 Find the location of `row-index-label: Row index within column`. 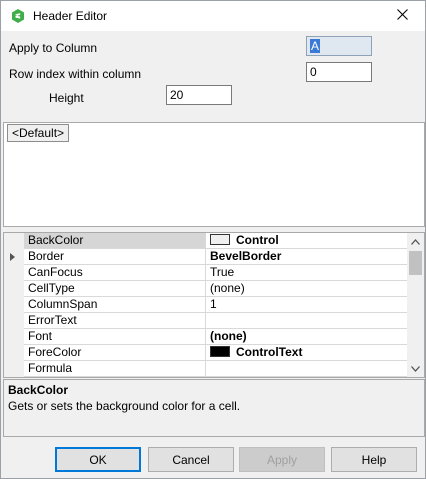

row-index-label: Row index within column is located at coordinates (75, 74).